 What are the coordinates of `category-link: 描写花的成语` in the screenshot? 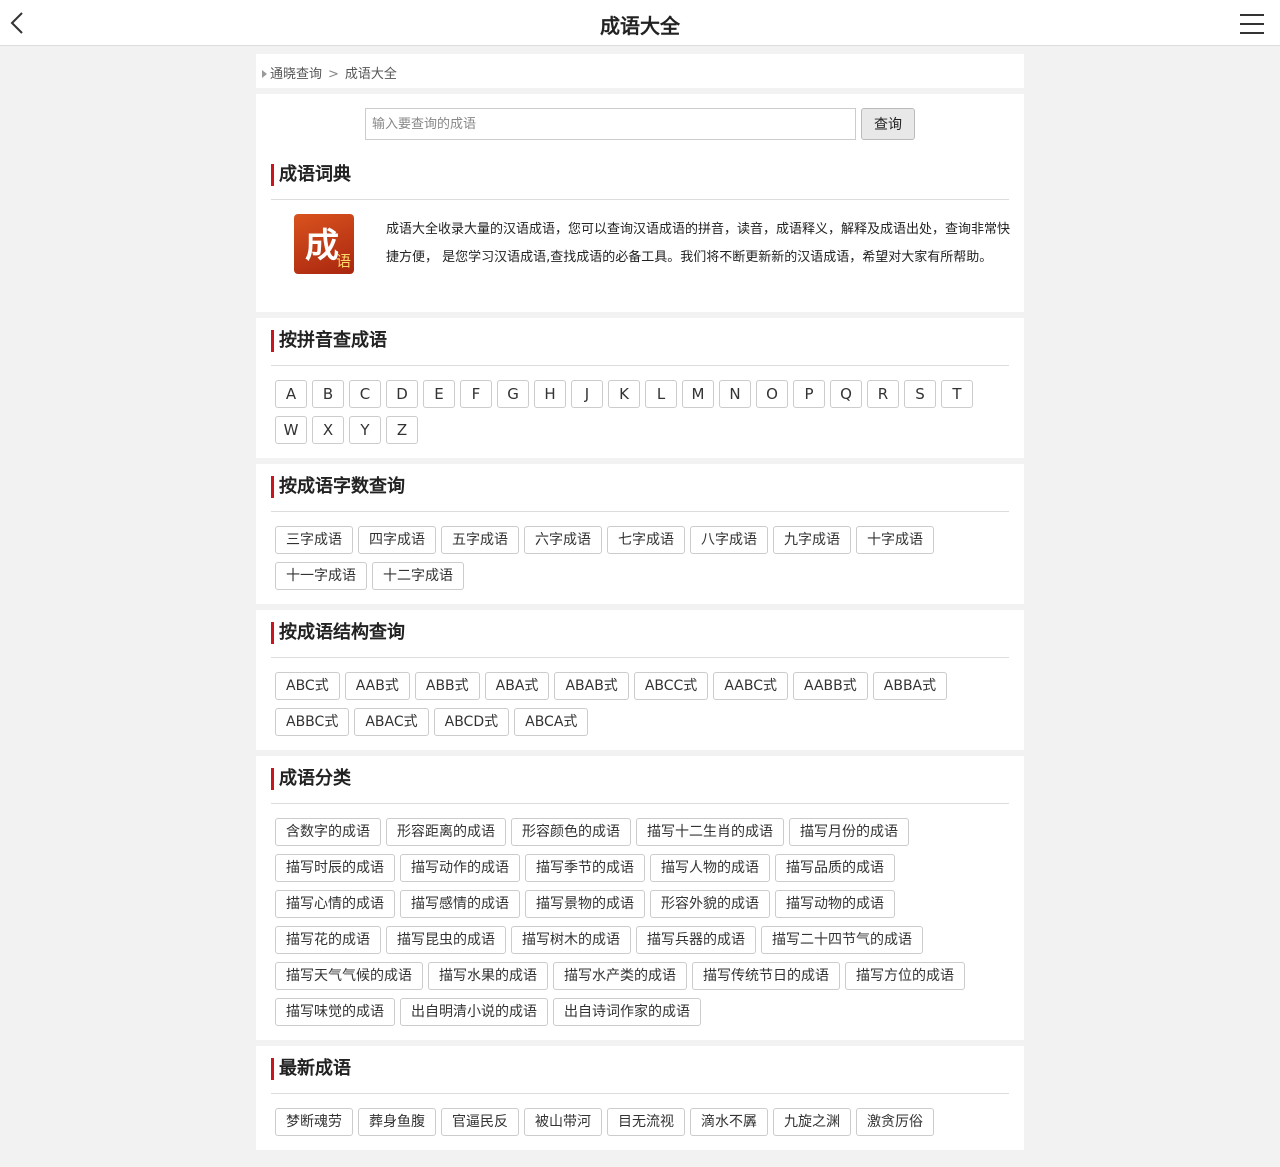 It's located at (328, 940).